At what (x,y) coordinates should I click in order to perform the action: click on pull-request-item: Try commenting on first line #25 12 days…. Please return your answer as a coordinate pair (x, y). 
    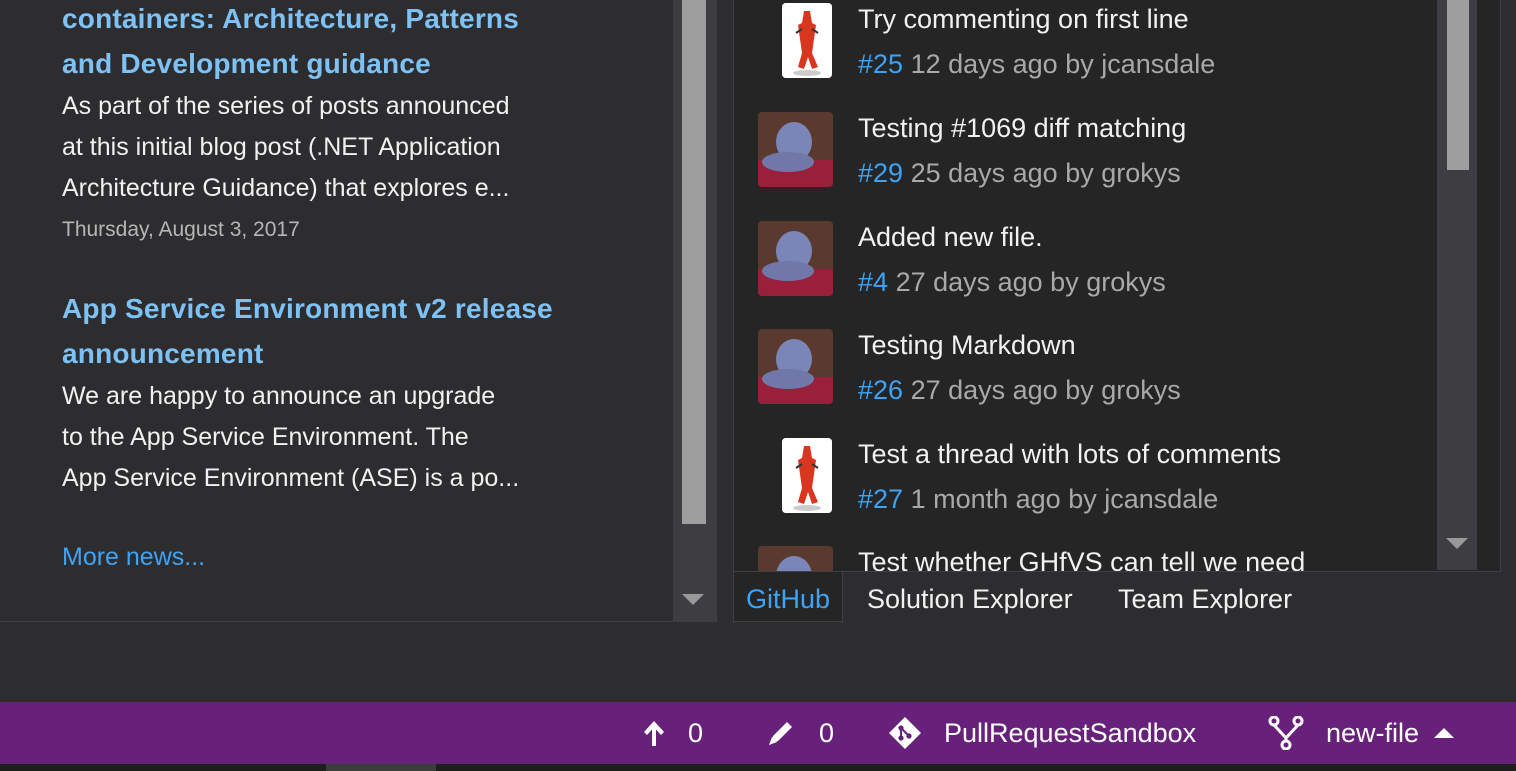
    Looking at the image, I should click on (1086, 54).